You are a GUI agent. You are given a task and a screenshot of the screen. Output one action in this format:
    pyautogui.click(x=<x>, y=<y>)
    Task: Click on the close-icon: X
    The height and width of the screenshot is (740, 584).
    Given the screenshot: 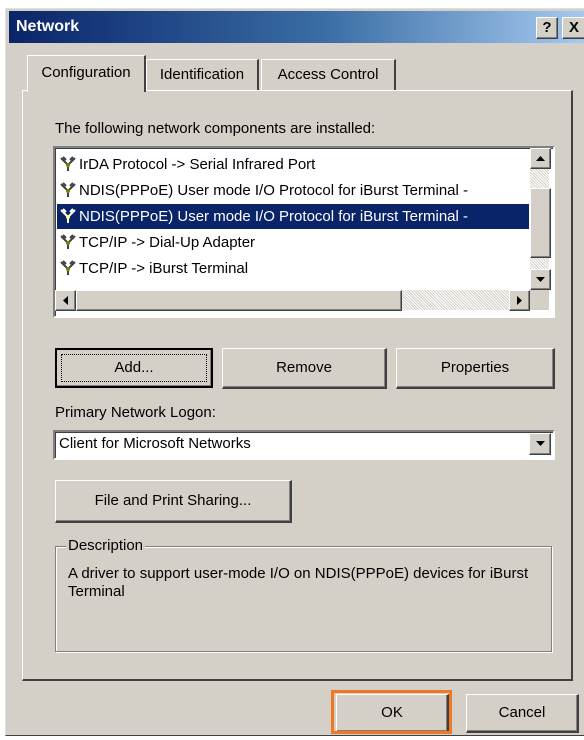 What is the action you would take?
    pyautogui.click(x=573, y=27)
    